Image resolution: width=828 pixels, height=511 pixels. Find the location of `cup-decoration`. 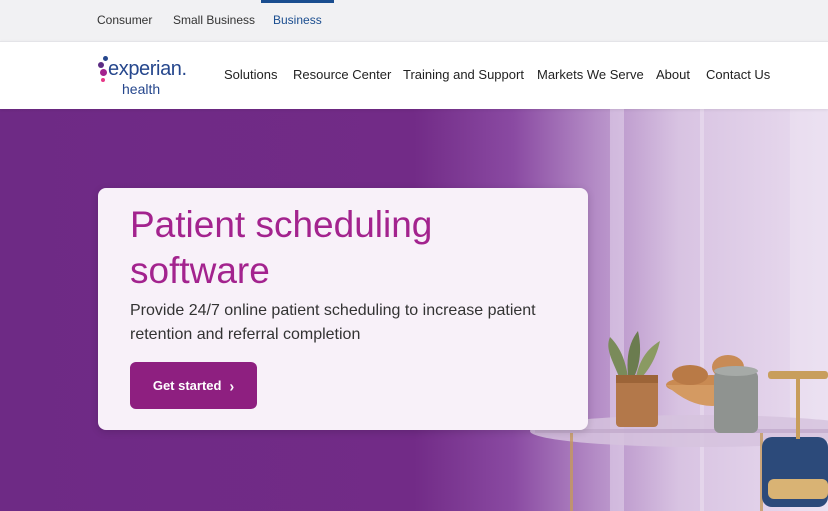

cup-decoration is located at coordinates (736, 399).